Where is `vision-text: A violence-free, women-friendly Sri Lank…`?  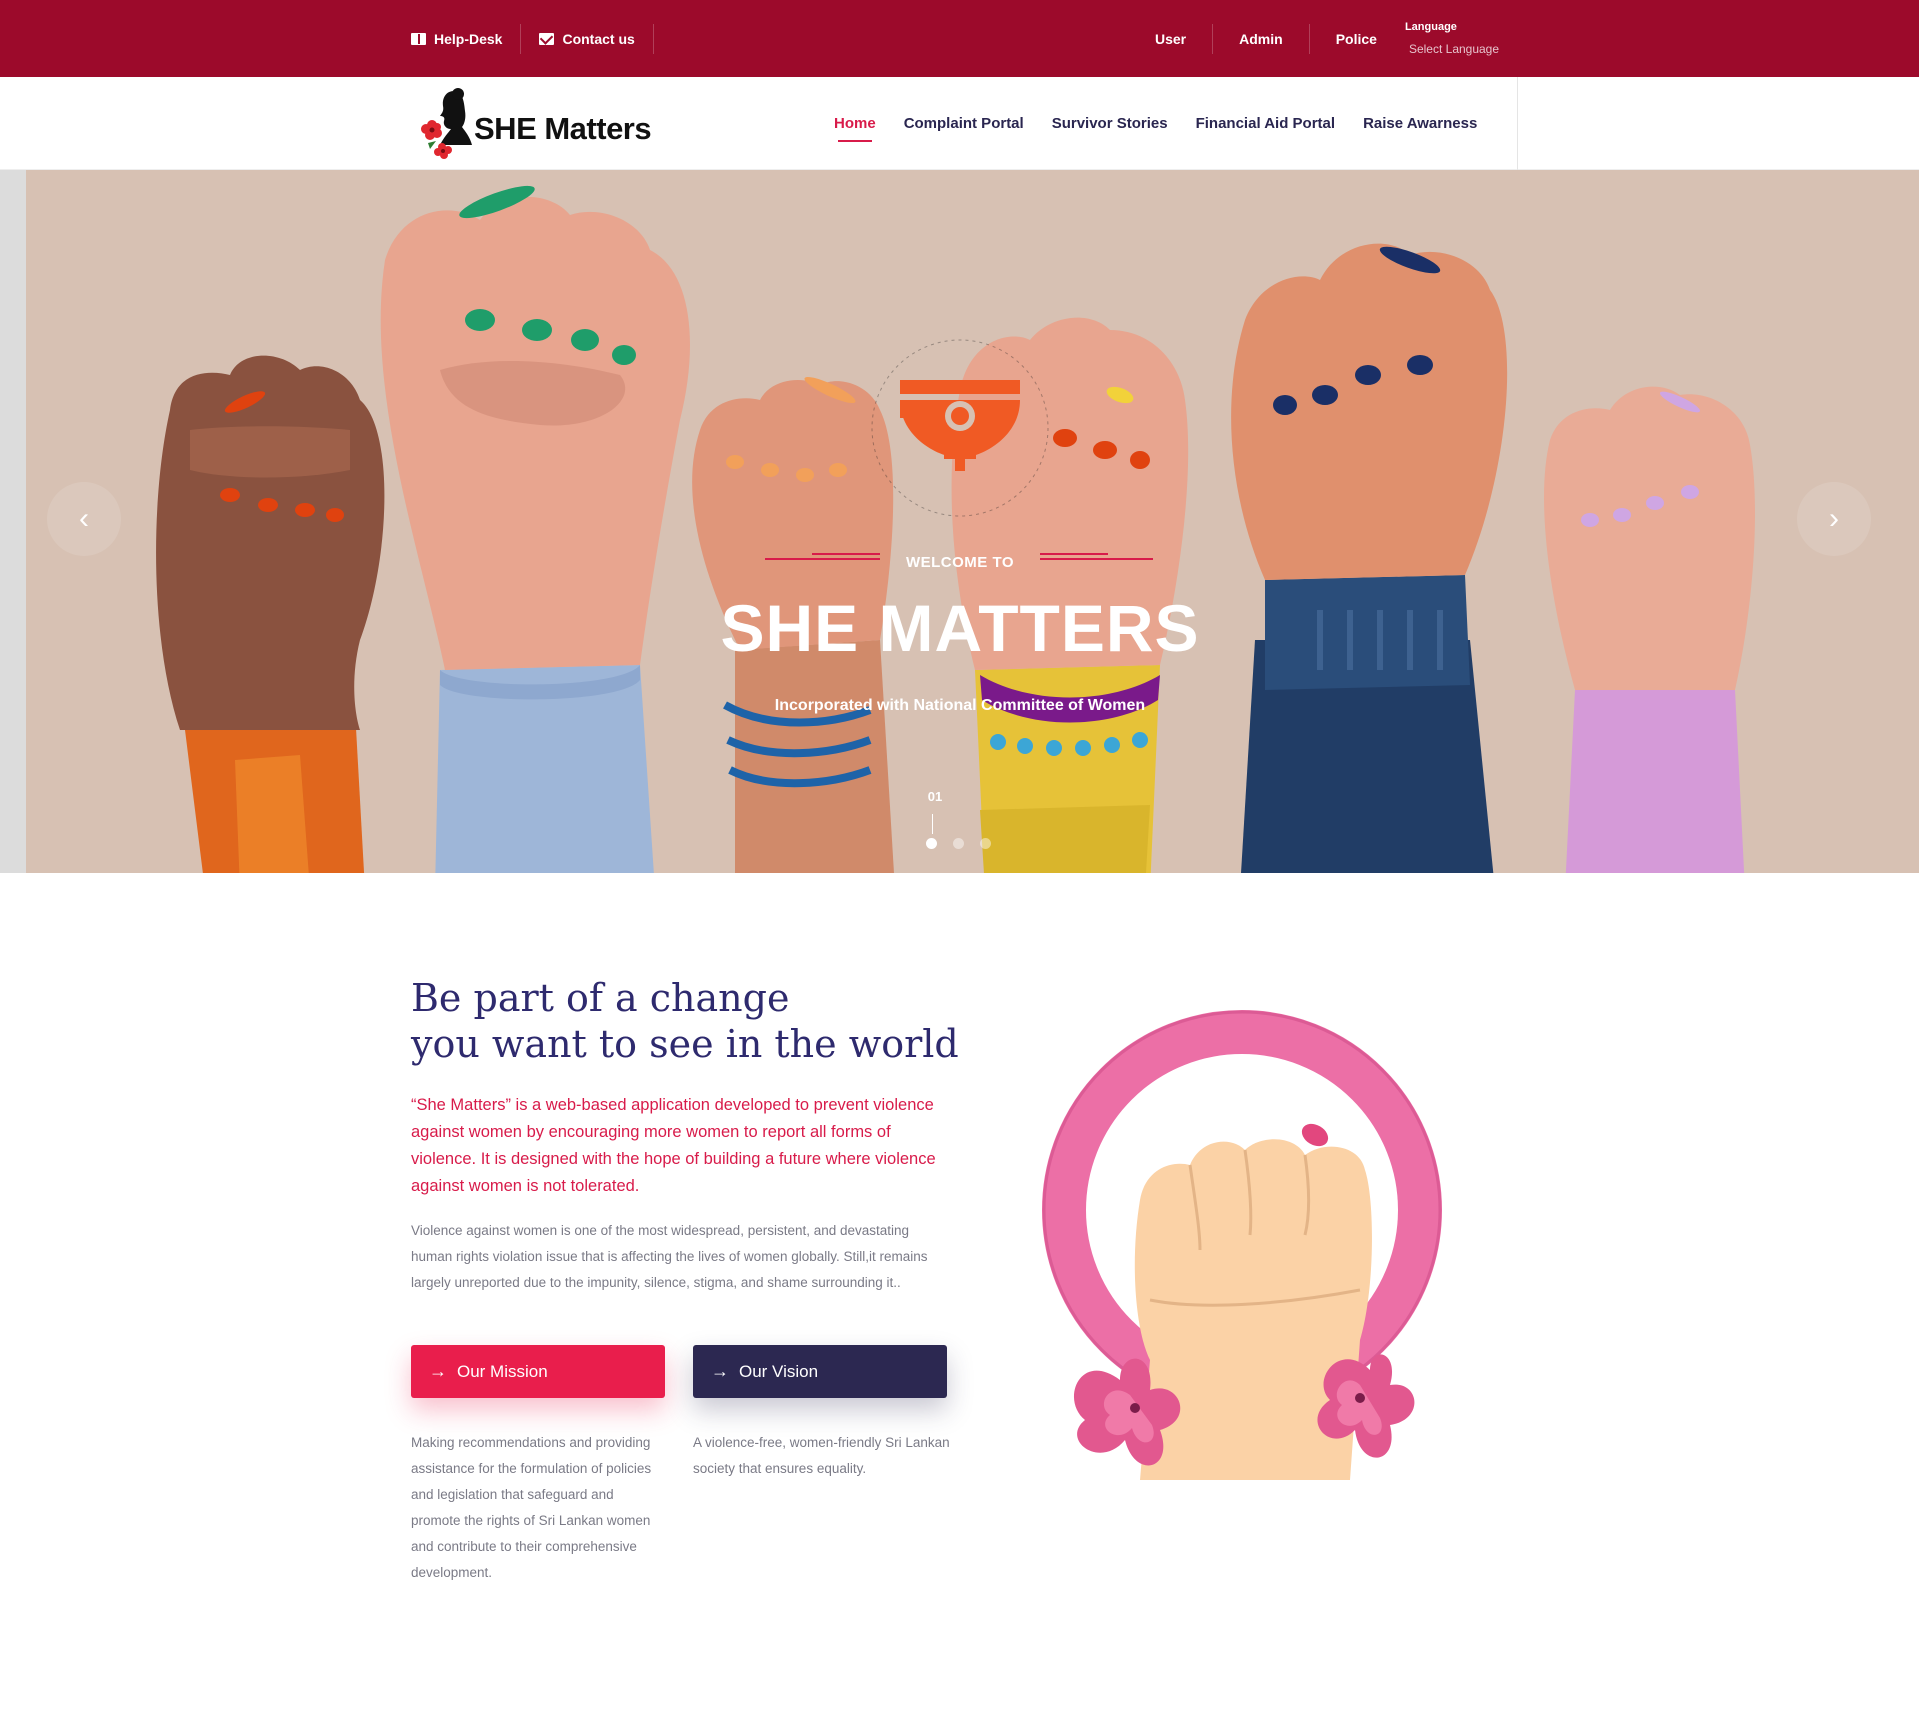
vision-text: A violence-free, women-friendly Sri Lank… is located at coordinates (821, 1455).